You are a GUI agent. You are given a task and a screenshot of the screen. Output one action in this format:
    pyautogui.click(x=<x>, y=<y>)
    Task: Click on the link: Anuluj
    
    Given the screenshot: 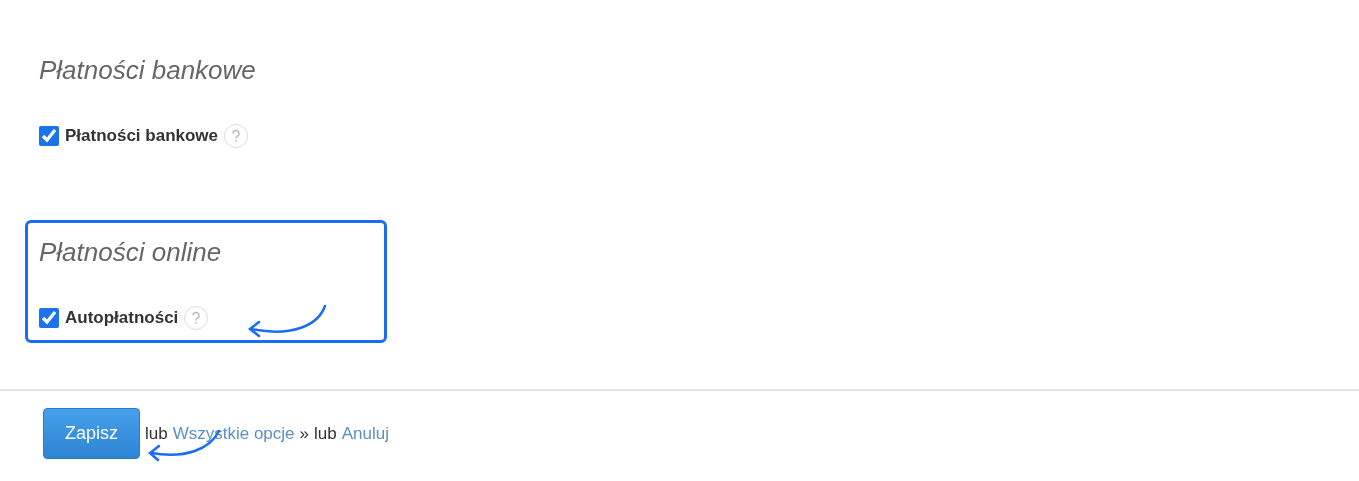 What is the action you would take?
    pyautogui.click(x=365, y=434)
    